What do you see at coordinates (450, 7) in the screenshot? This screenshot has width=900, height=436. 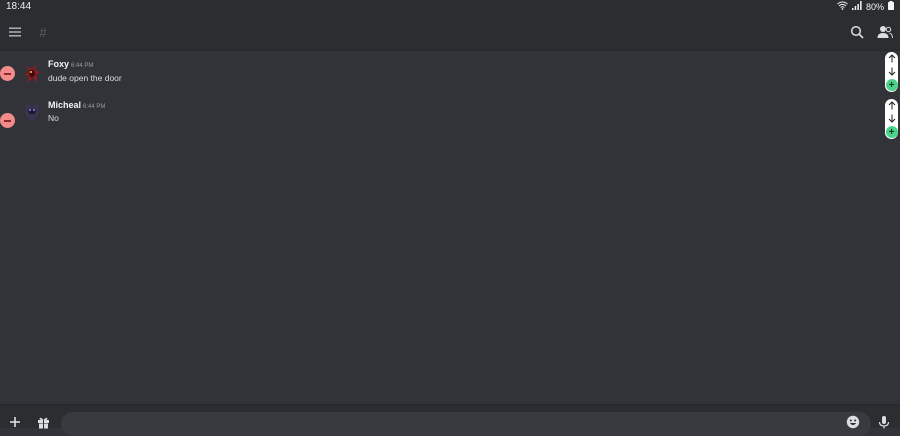 I see `status-bar: 18:44 80%` at bounding box center [450, 7].